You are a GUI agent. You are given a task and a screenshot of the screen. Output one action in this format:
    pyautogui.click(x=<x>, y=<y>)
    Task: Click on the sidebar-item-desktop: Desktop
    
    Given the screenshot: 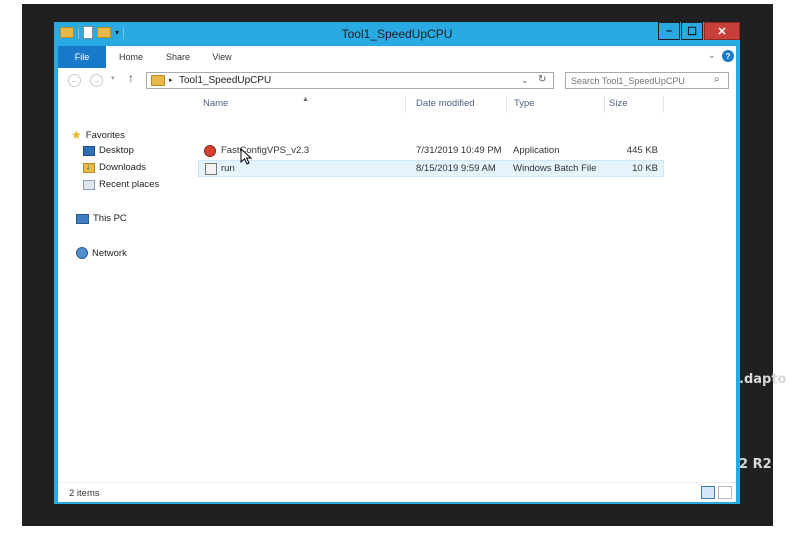 What is the action you would take?
    pyautogui.click(x=108, y=150)
    